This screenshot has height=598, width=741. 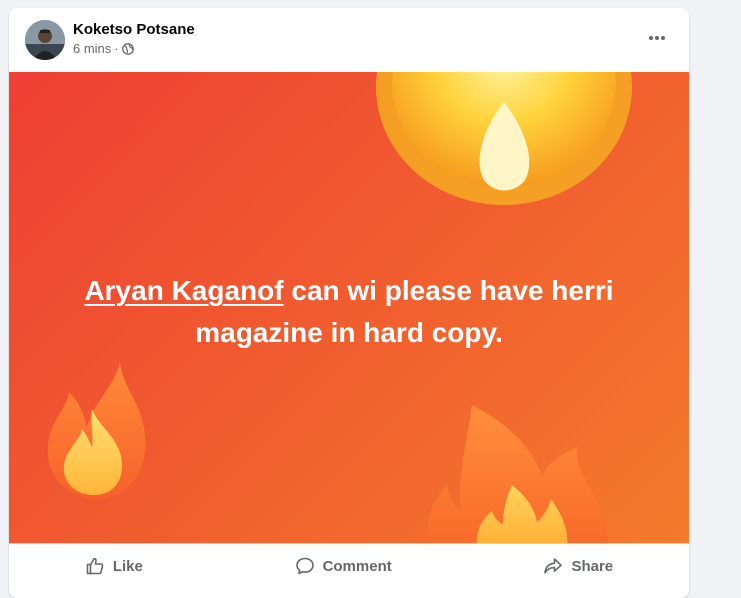 I want to click on comment-button: Comment, so click(x=343, y=566).